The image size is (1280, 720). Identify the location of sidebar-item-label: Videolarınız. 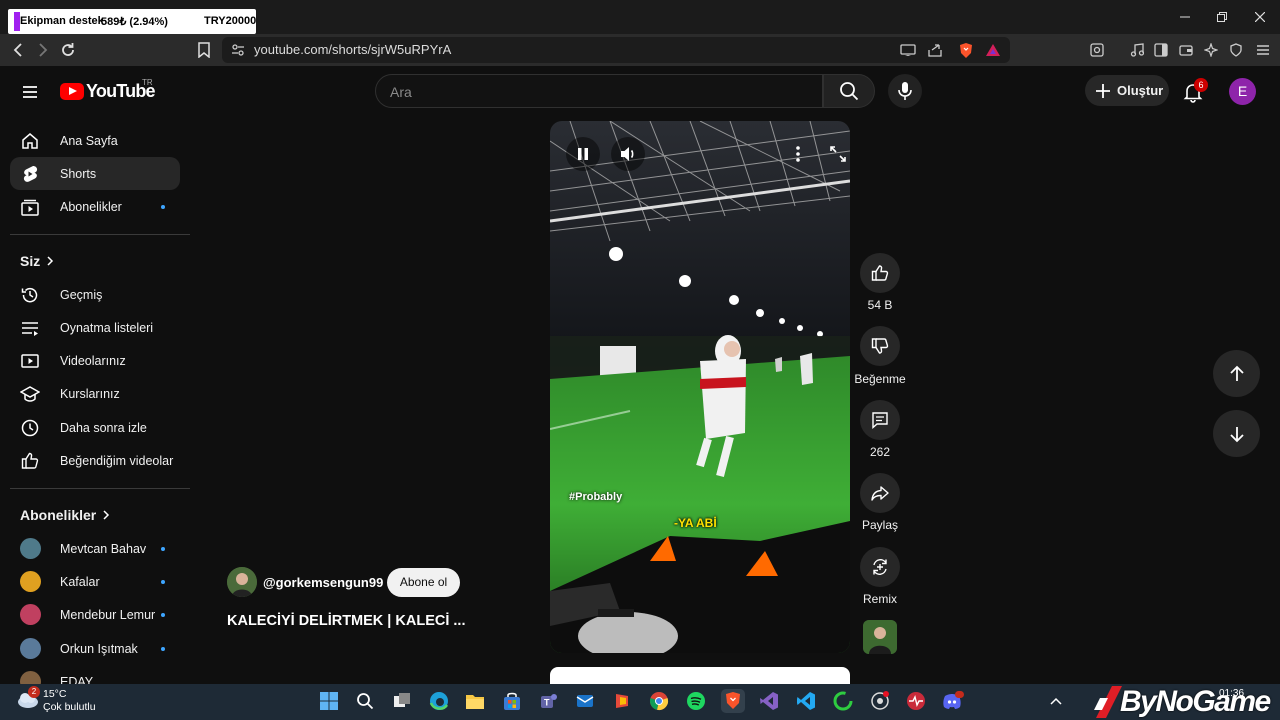
(93, 361).